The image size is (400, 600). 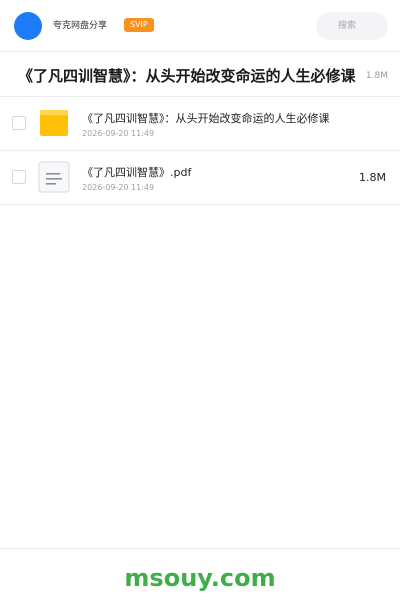 I want to click on share-header: 夸克网盘分享 SVIP 搜索, so click(x=200, y=26).